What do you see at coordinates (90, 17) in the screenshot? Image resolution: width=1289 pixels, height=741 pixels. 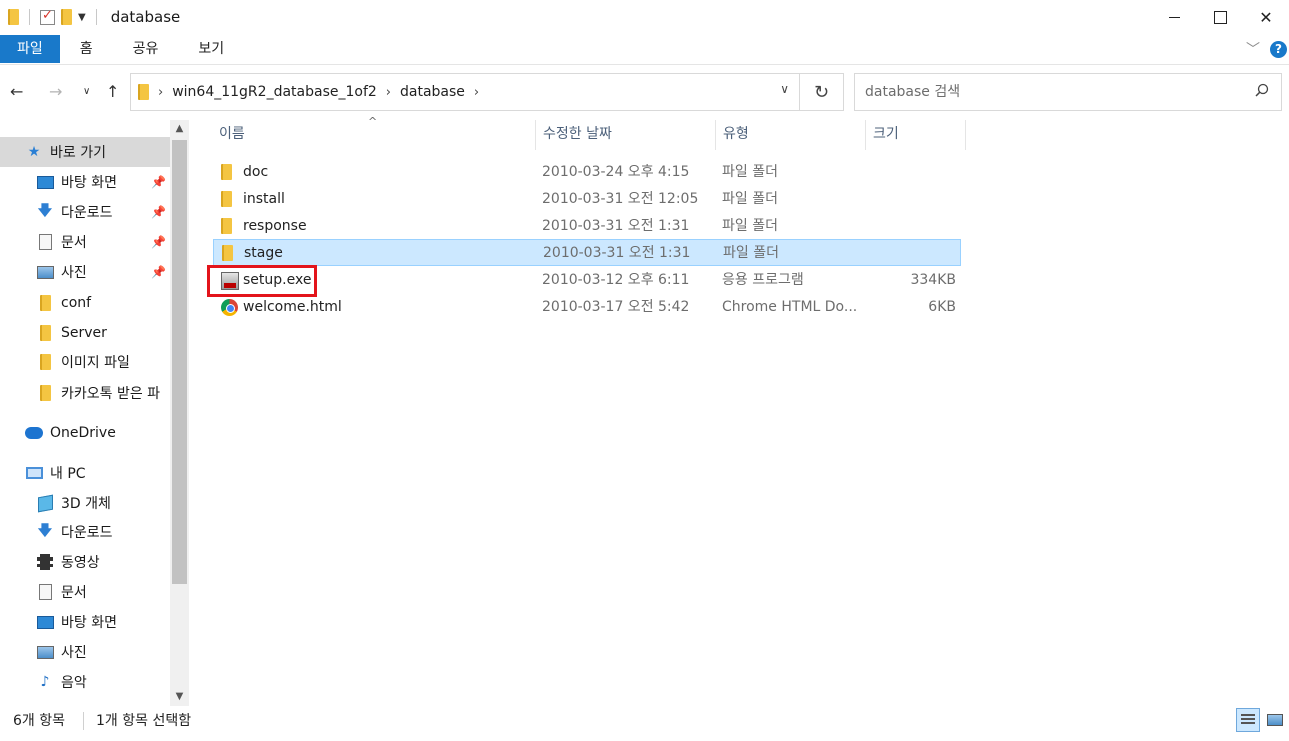 I see `quick-access-toolbar: ▼ database` at bounding box center [90, 17].